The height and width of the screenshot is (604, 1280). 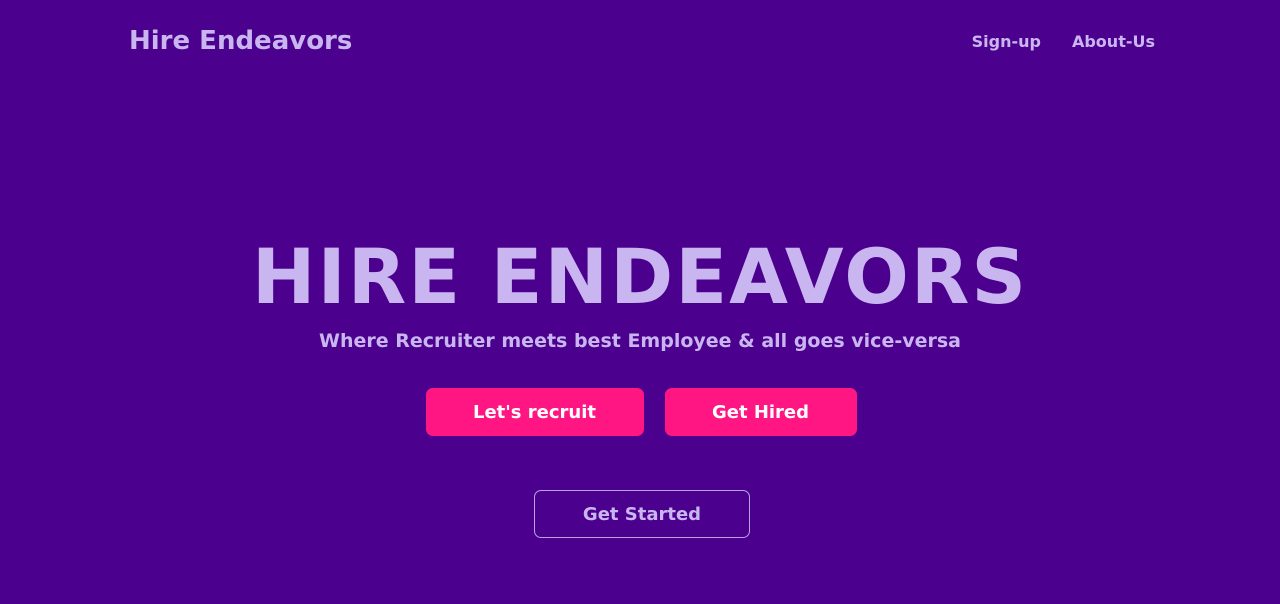 I want to click on nav-signup-link: Sign-up, so click(x=1006, y=41).